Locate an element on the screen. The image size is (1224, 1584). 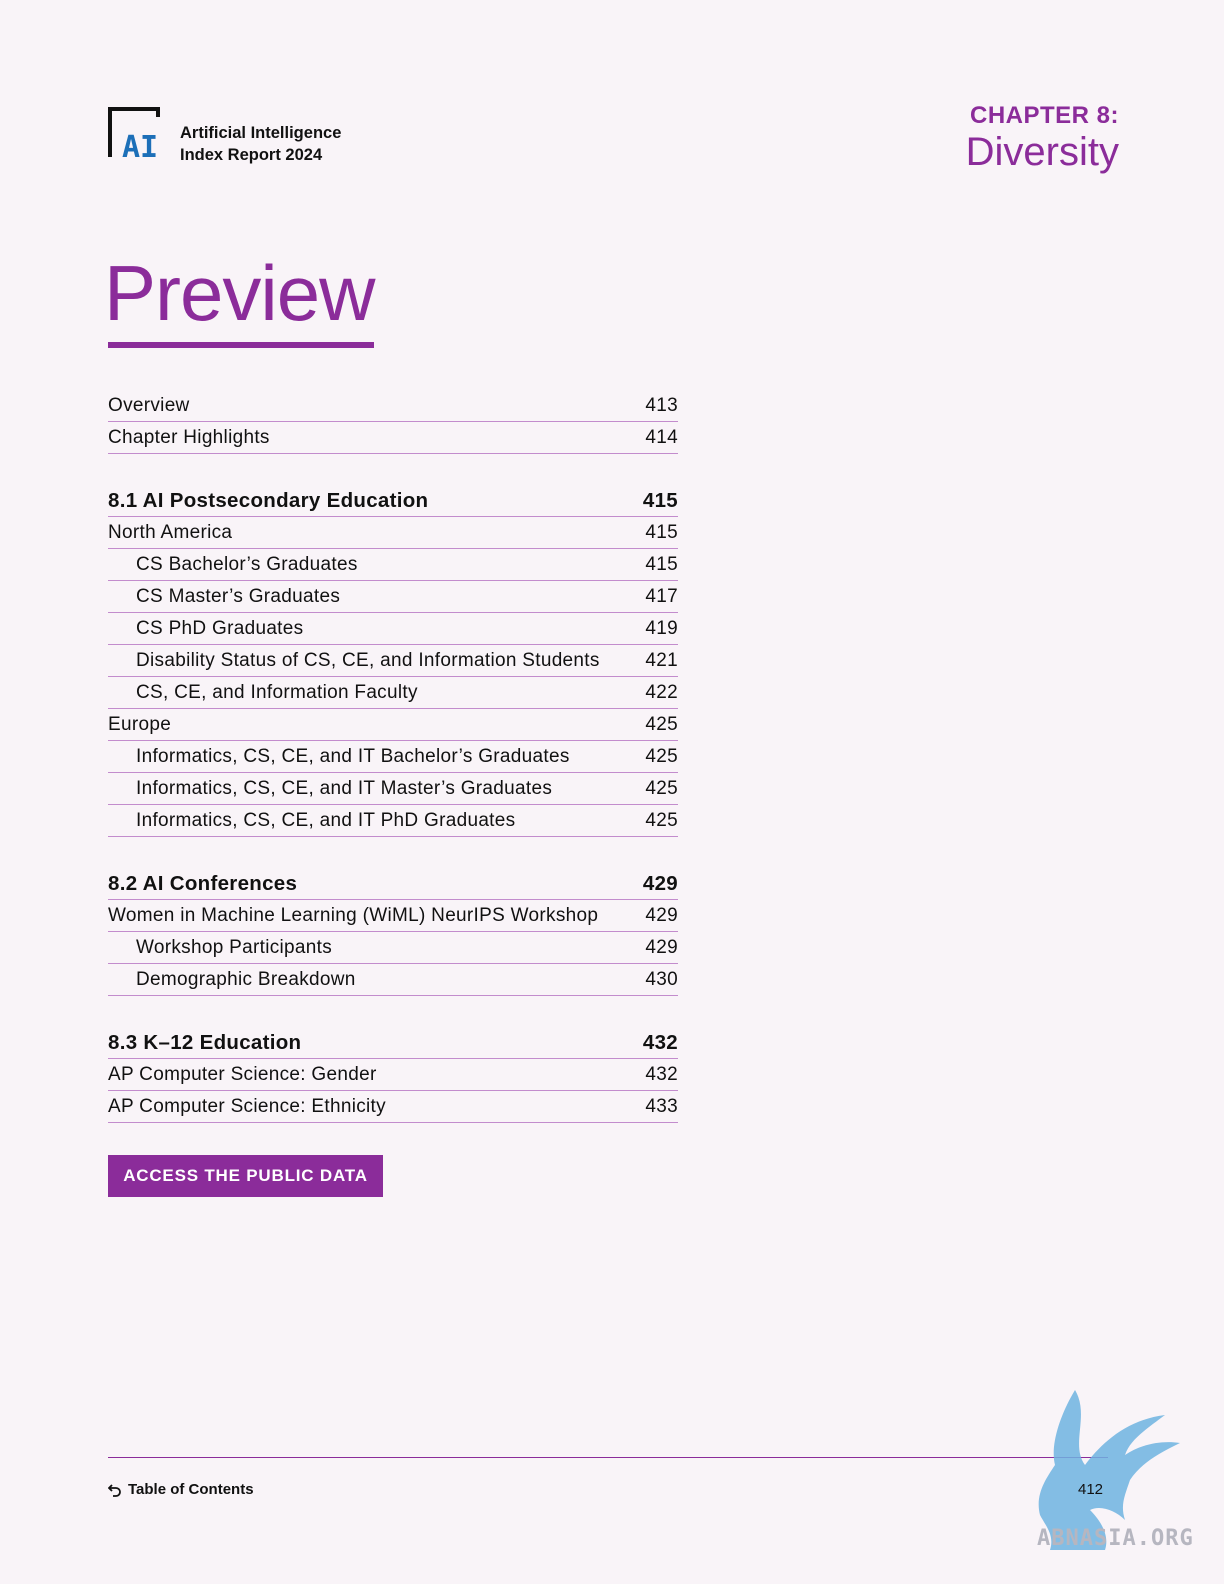
toc-entry: Chapter Highlights 414 is located at coordinates (393, 438).